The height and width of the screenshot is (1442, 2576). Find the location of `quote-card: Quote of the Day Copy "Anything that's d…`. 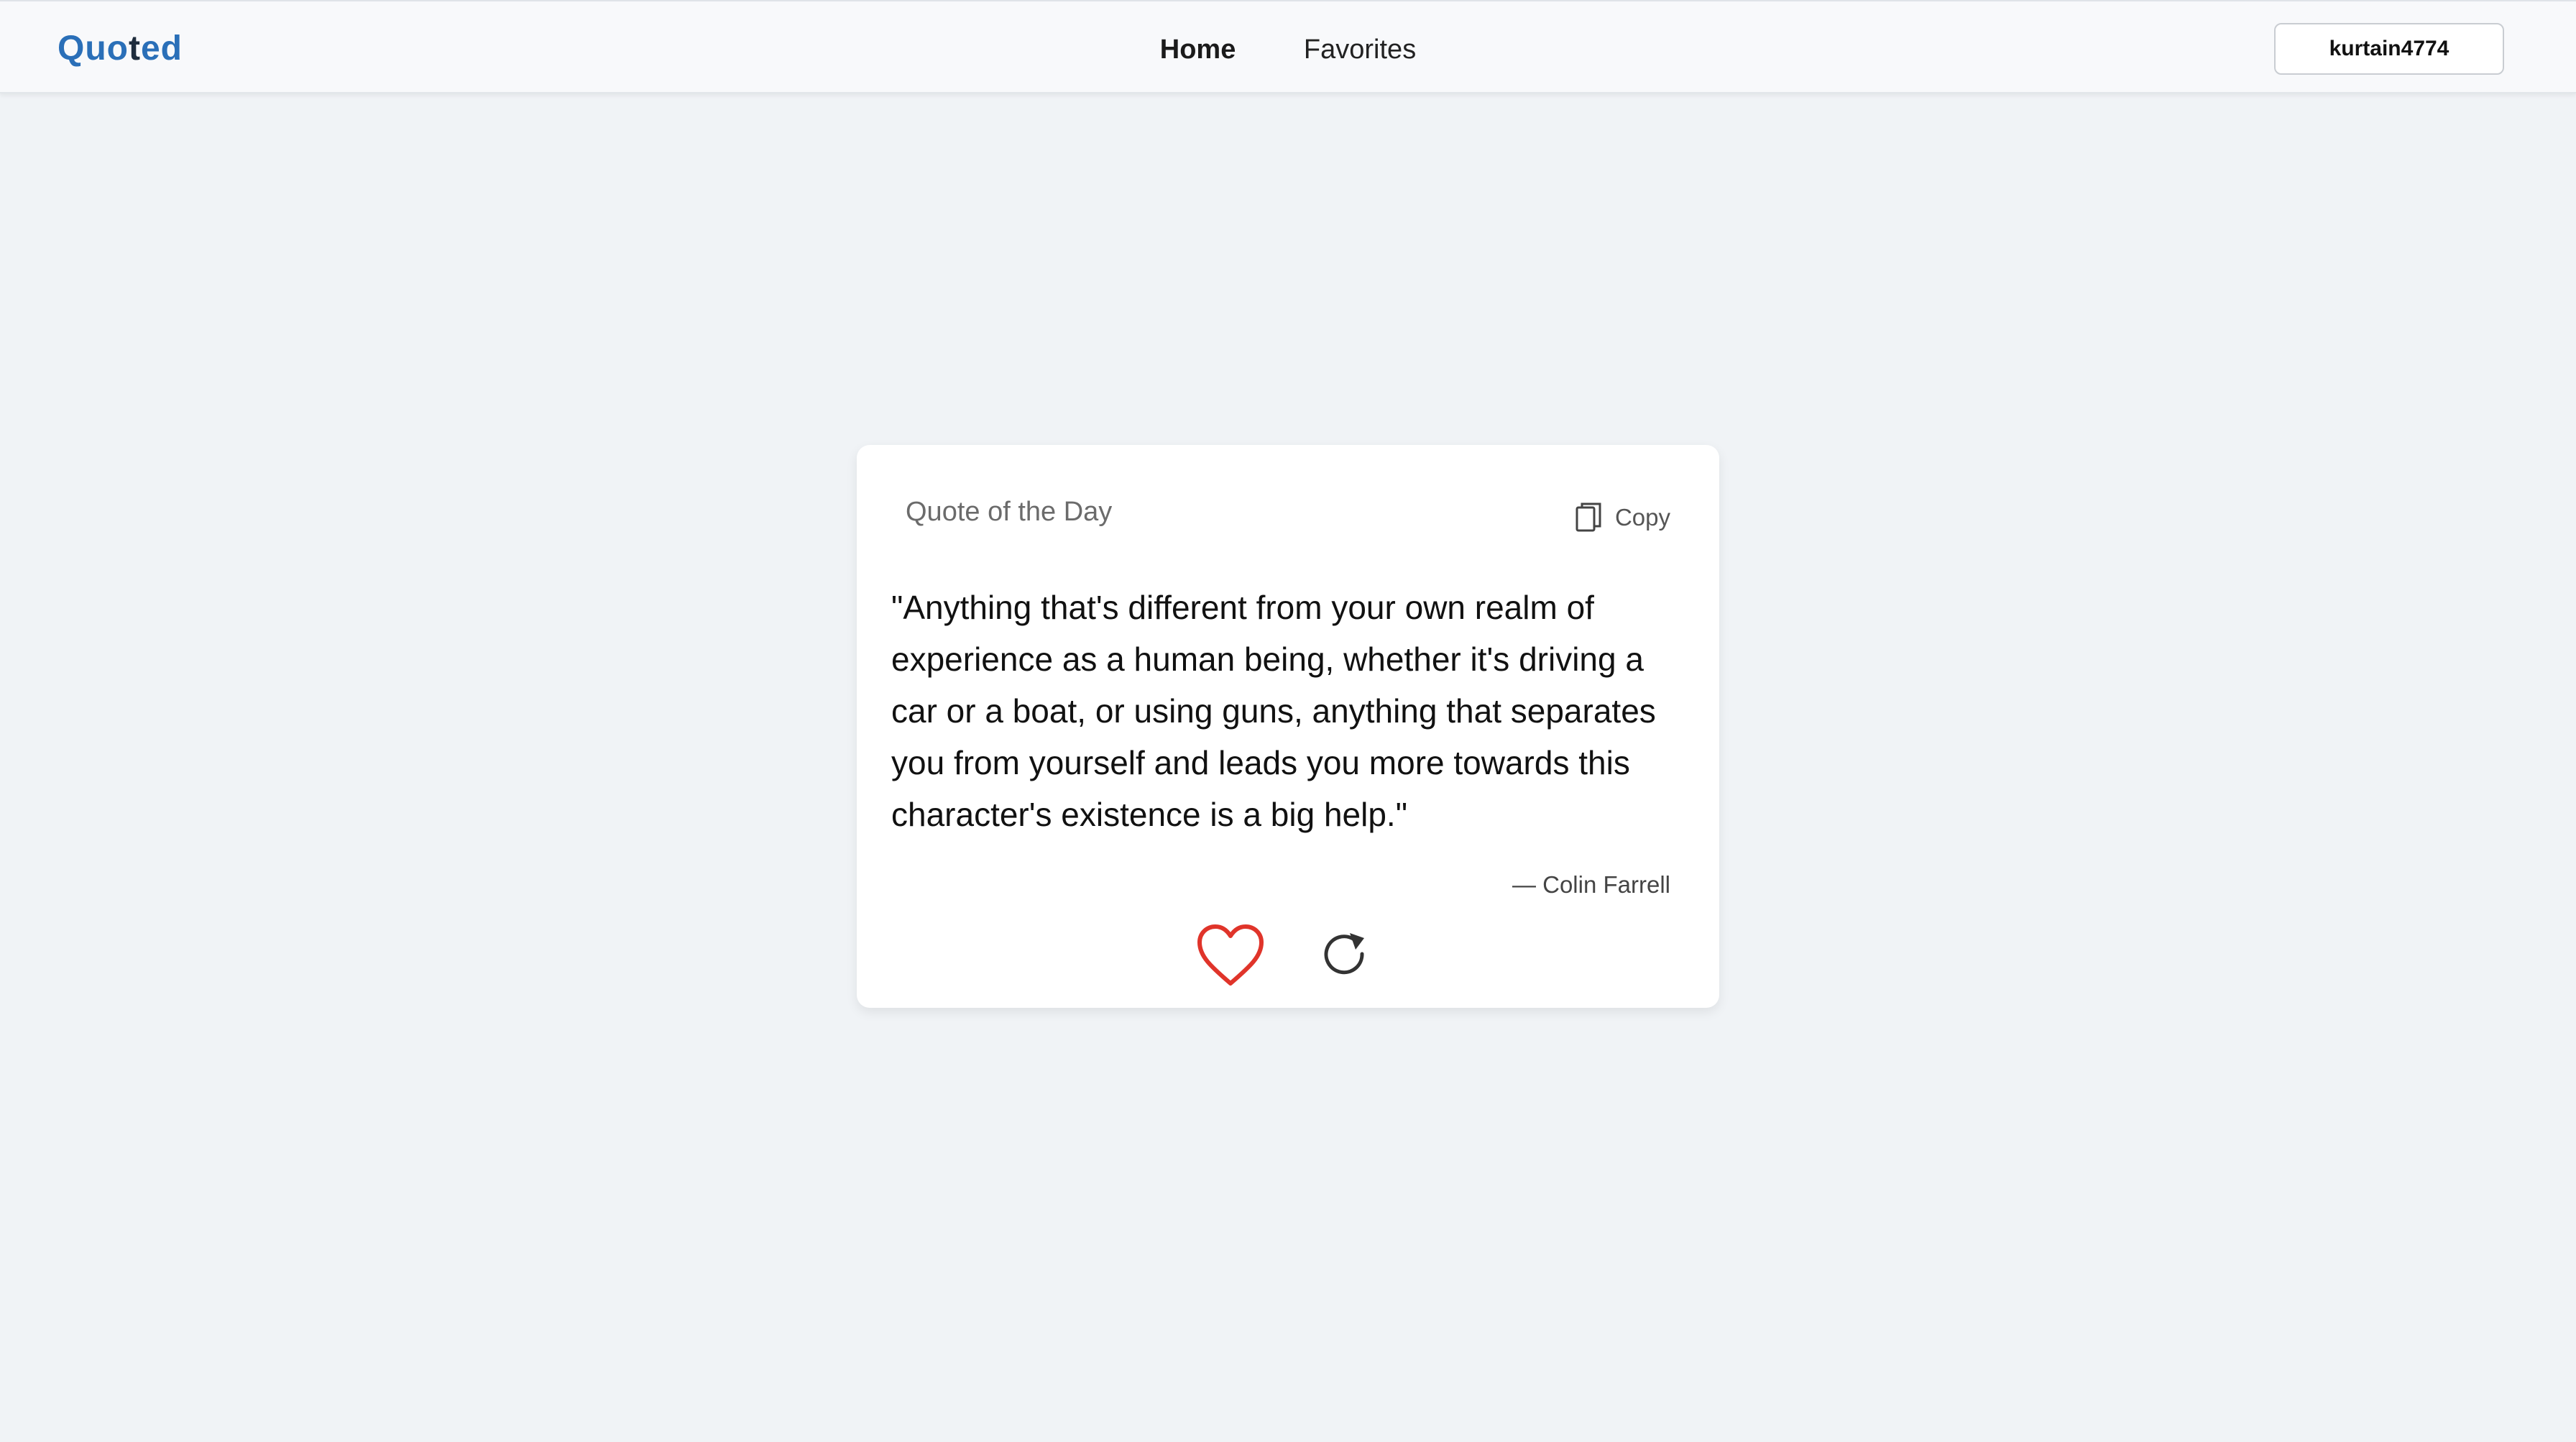

quote-card: Quote of the Day Copy "Anything that's d… is located at coordinates (1288, 726).